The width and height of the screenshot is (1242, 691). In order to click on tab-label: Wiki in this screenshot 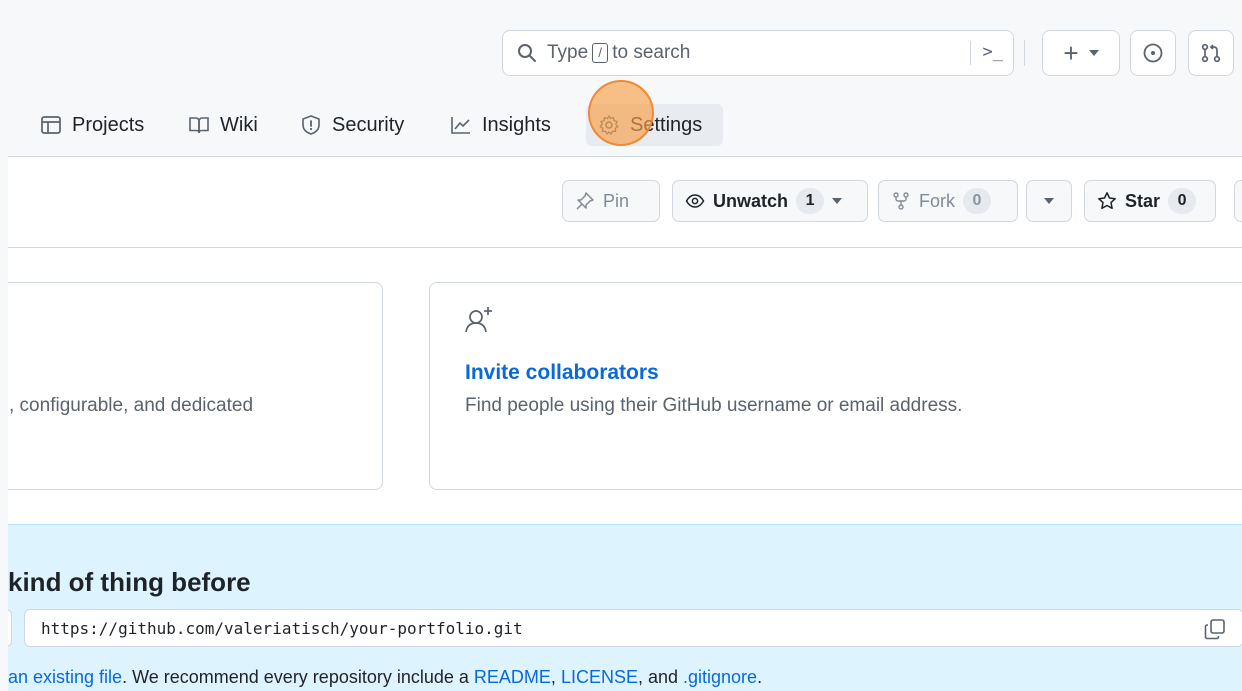, I will do `click(239, 124)`.